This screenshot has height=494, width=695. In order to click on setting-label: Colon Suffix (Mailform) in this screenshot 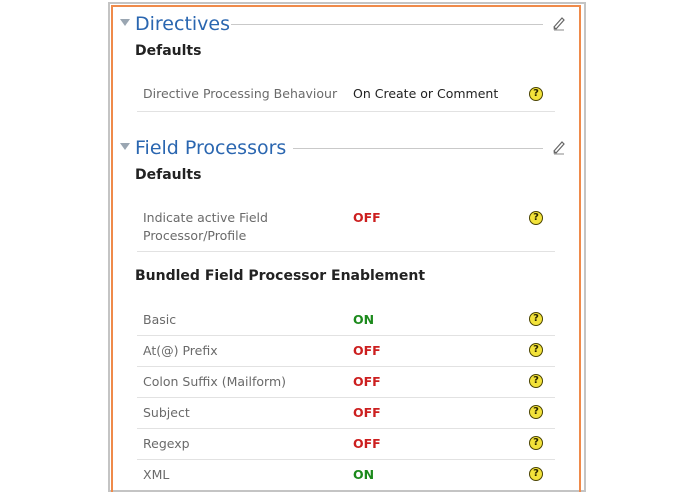, I will do `click(214, 381)`.